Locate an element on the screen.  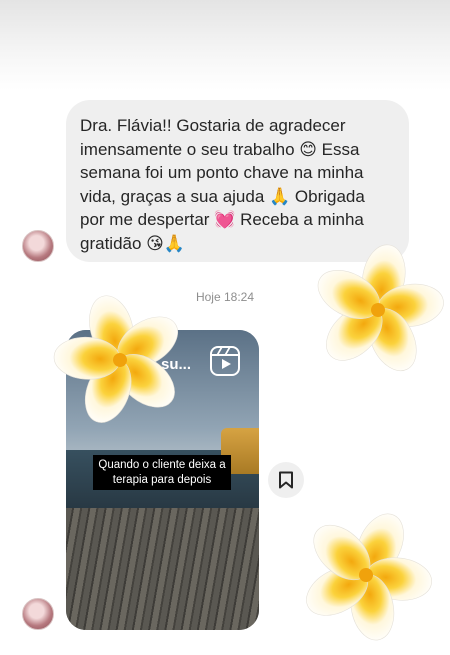
bookmark-icon is located at coordinates (286, 480).